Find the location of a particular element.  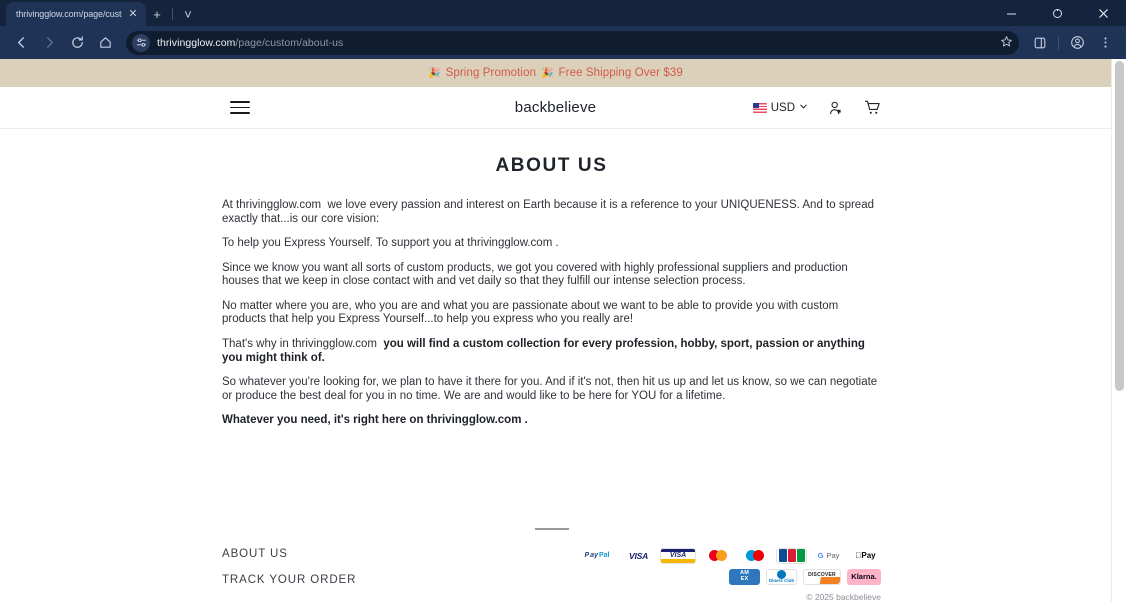

hamburger-menu-icon is located at coordinates (240, 107).